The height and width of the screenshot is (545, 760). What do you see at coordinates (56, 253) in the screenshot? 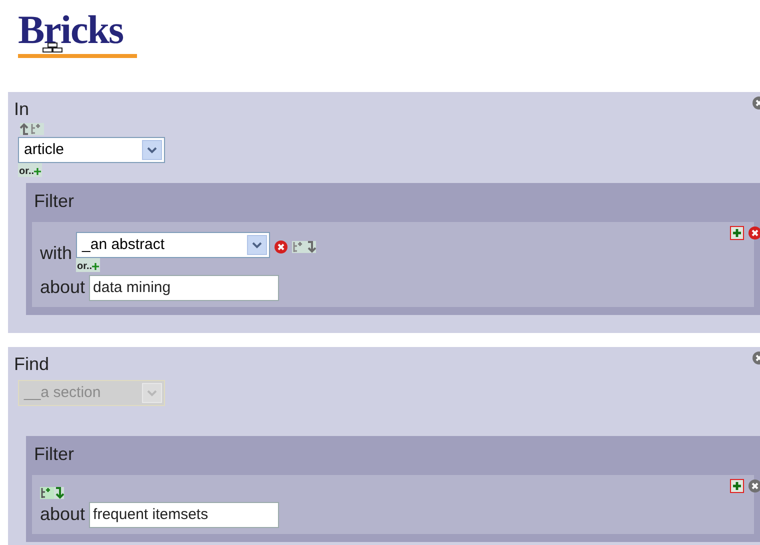
I see `with-label: with` at bounding box center [56, 253].